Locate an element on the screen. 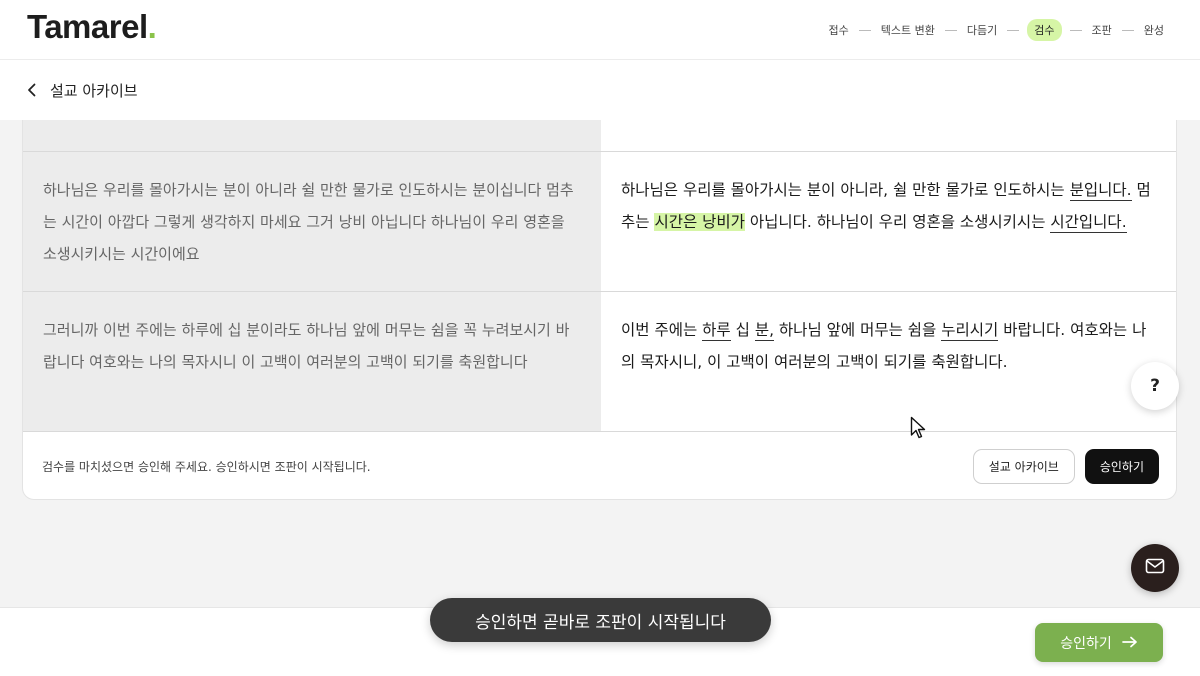  approve-button: 승인하기 is located at coordinates (1121, 466).